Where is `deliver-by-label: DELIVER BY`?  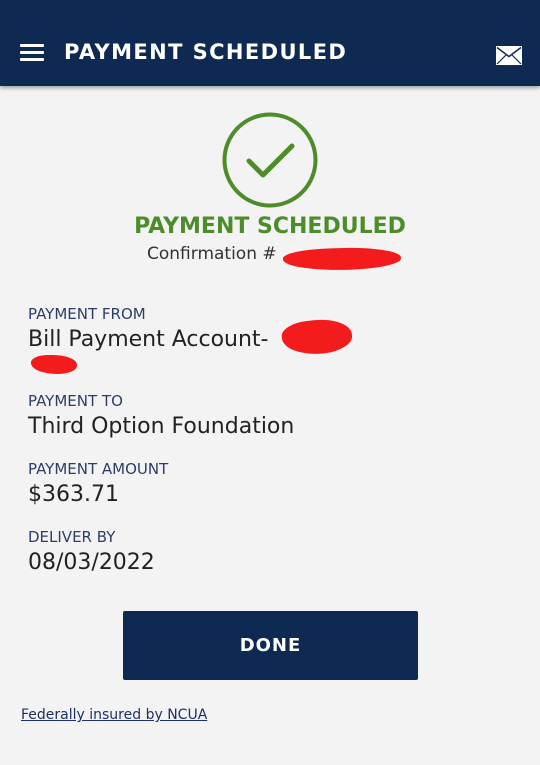
deliver-by-label: DELIVER BY is located at coordinates (72, 537).